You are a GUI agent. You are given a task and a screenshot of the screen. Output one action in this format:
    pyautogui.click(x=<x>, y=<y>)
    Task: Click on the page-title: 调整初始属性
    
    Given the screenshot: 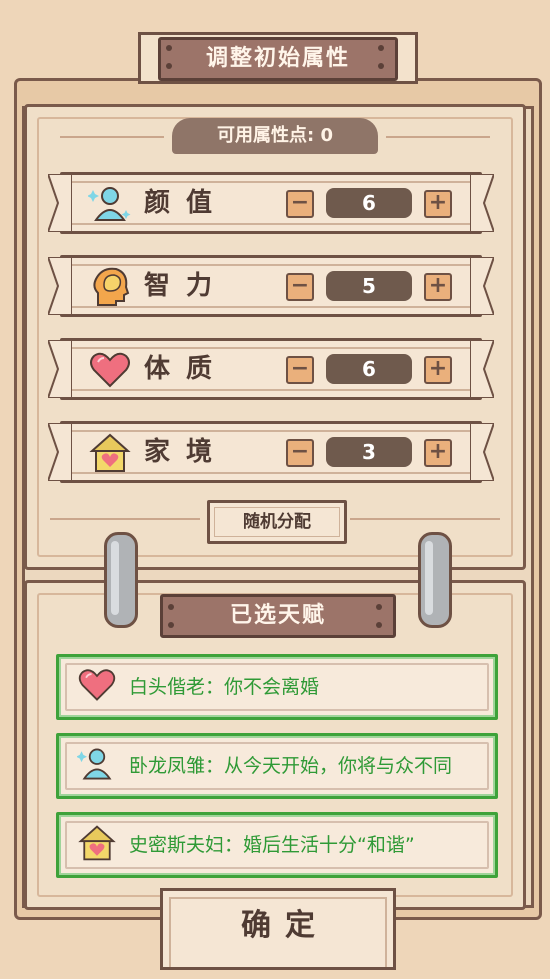 What is the action you would take?
    pyautogui.click(x=278, y=59)
    